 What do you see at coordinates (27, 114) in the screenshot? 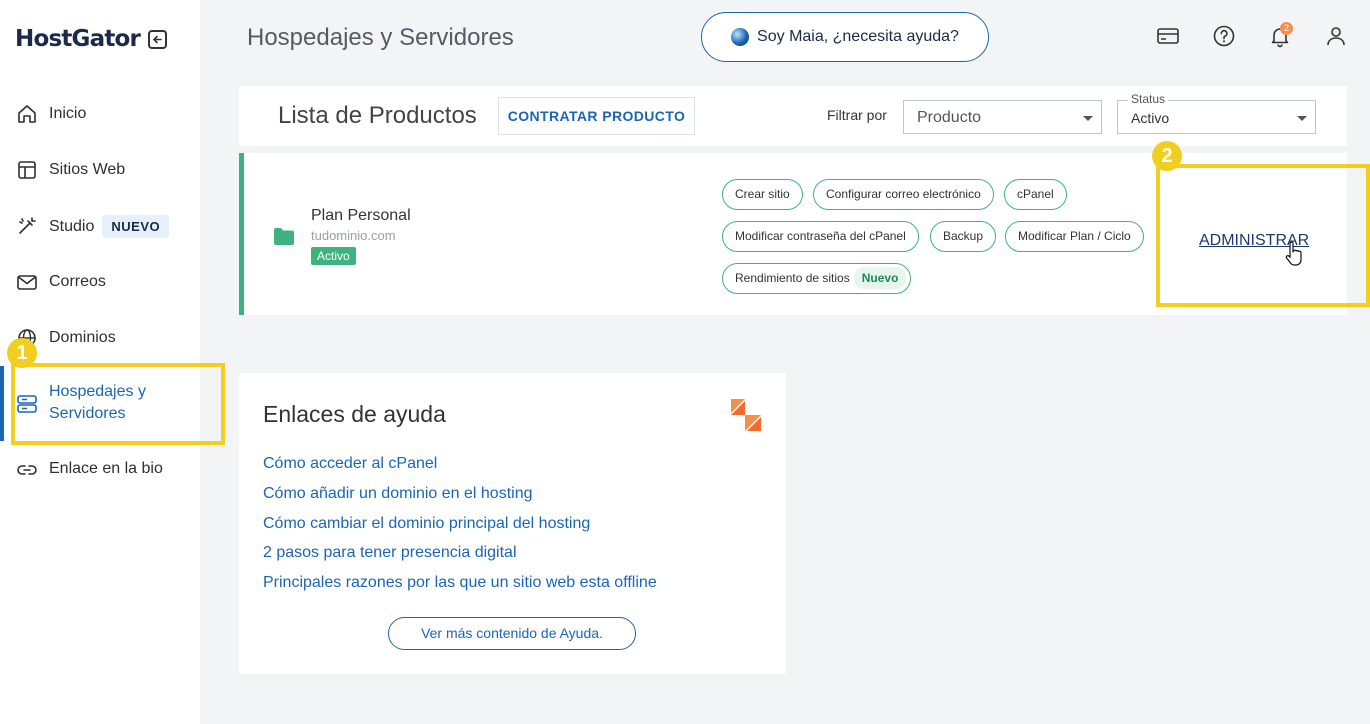
I see `home-icon` at bounding box center [27, 114].